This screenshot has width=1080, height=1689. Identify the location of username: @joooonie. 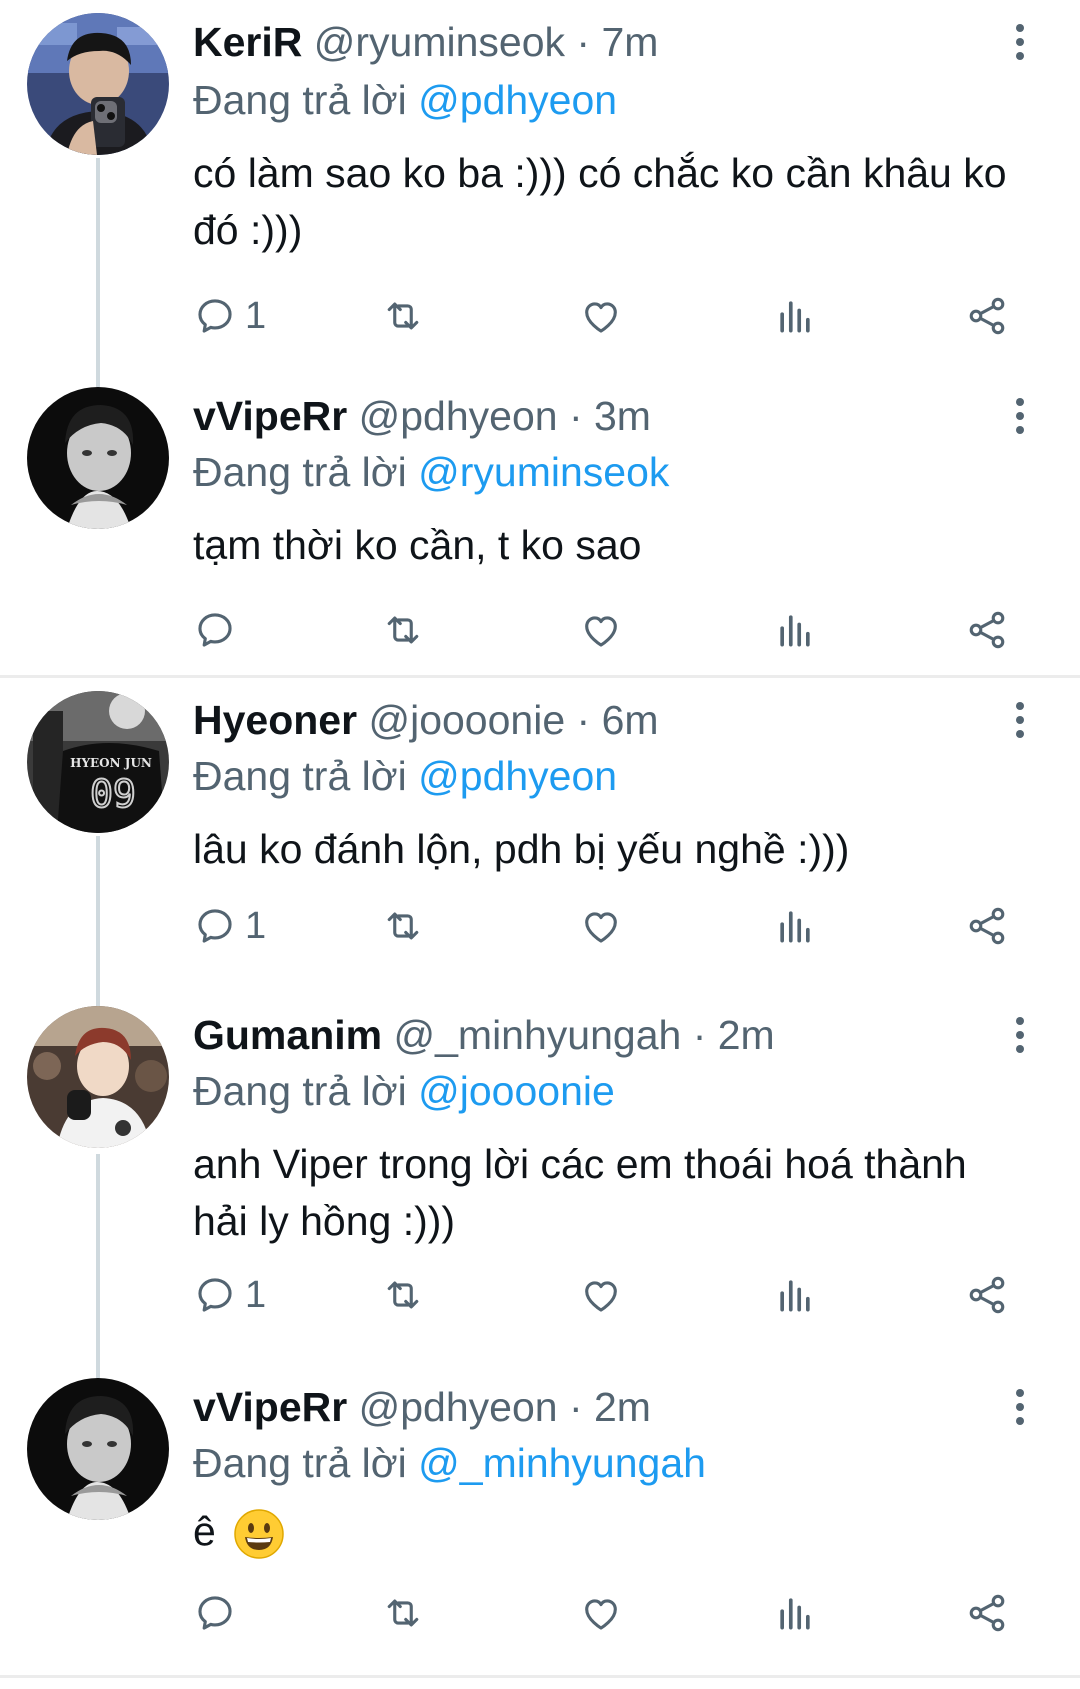
(466, 720).